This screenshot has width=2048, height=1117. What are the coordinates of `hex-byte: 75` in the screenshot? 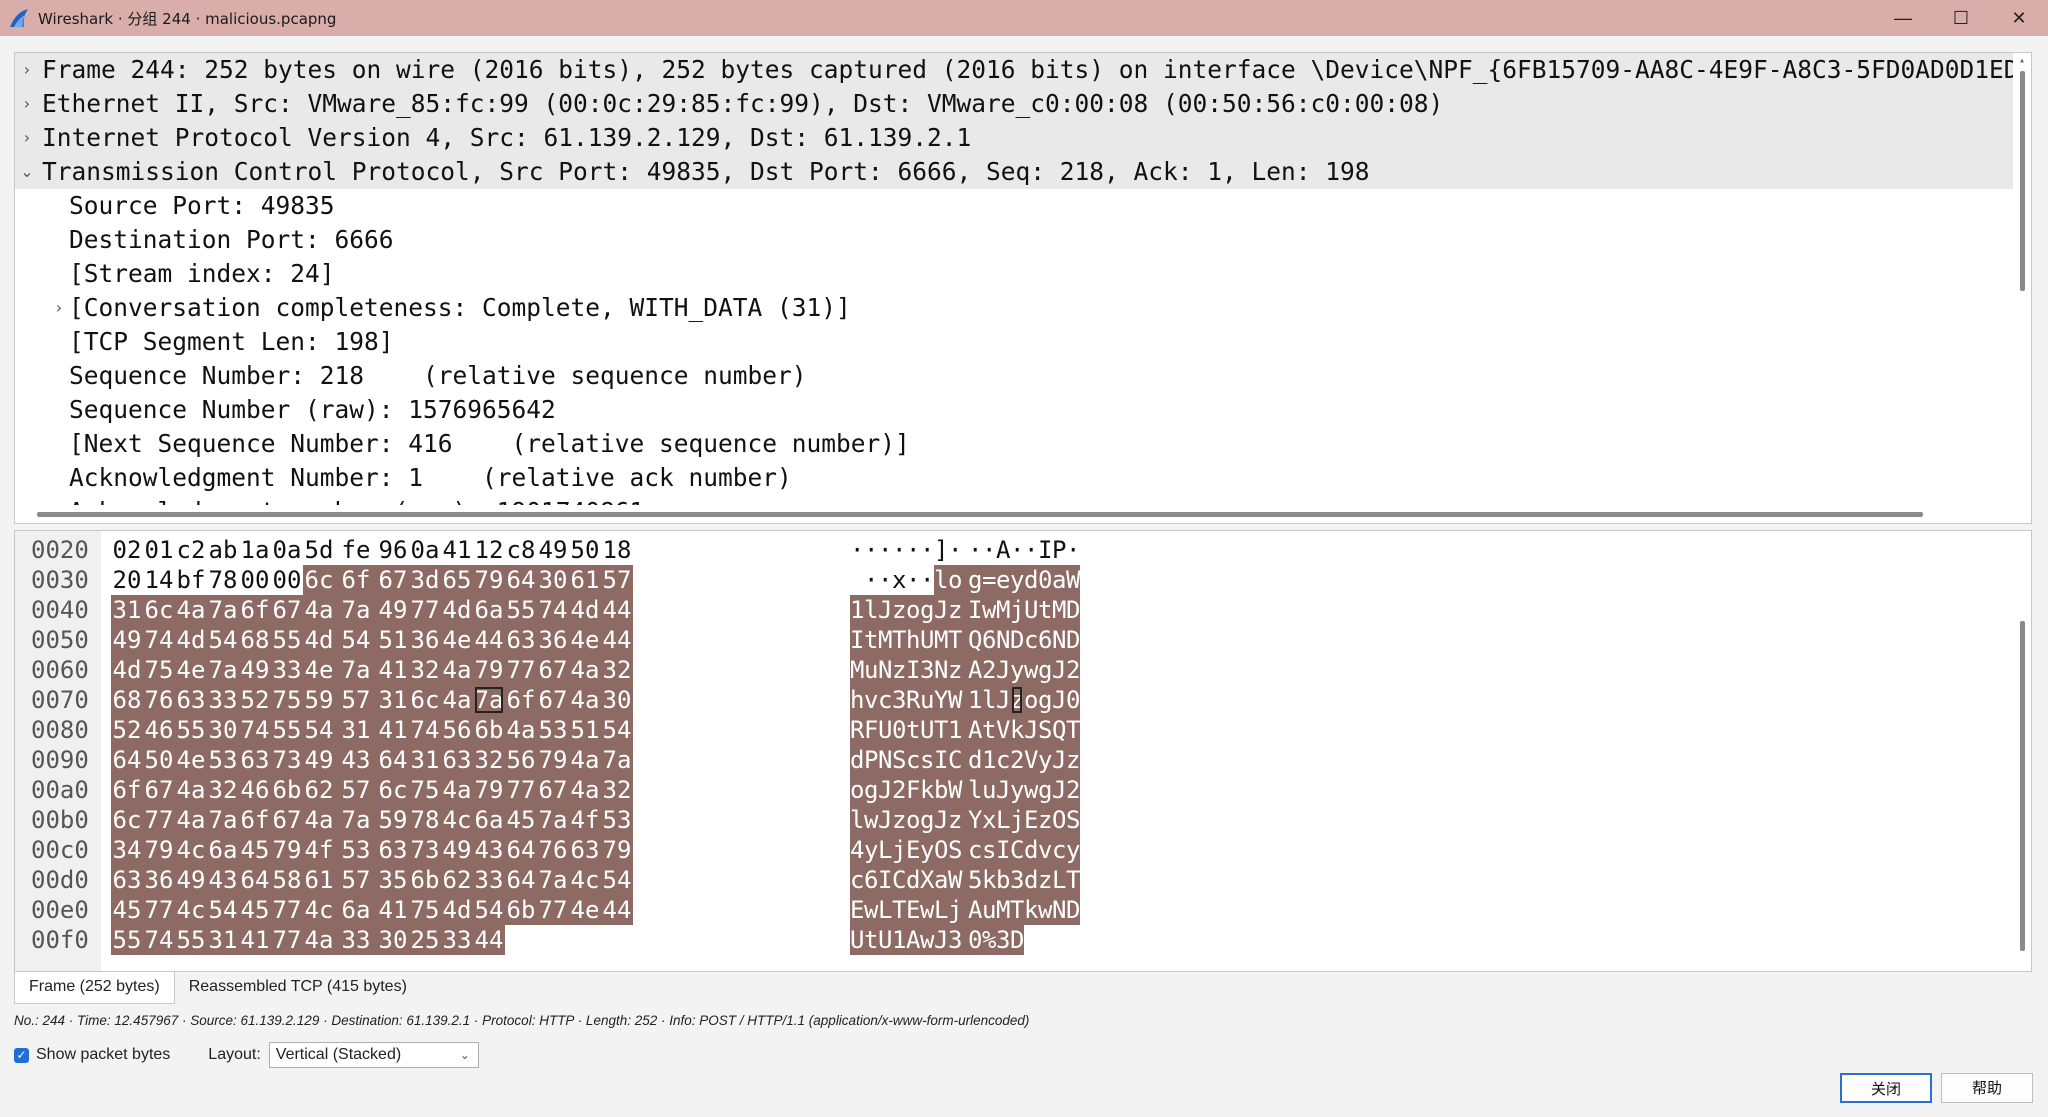 It's located at (287, 700).